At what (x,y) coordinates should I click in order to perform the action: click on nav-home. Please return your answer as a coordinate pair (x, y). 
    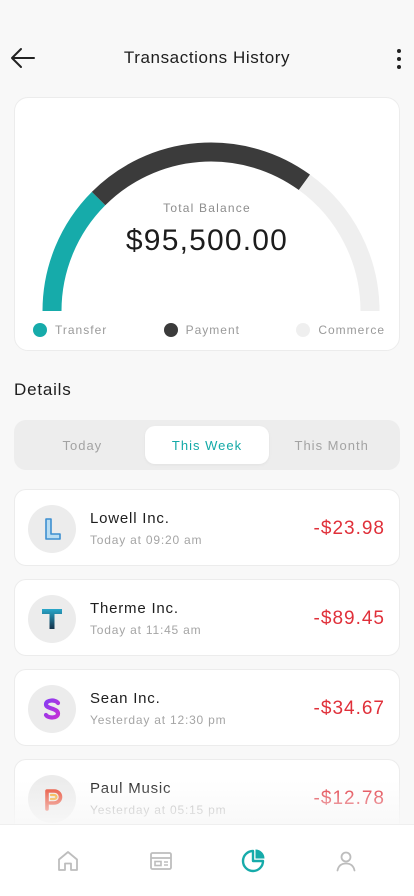
    Looking at the image, I should click on (68, 861).